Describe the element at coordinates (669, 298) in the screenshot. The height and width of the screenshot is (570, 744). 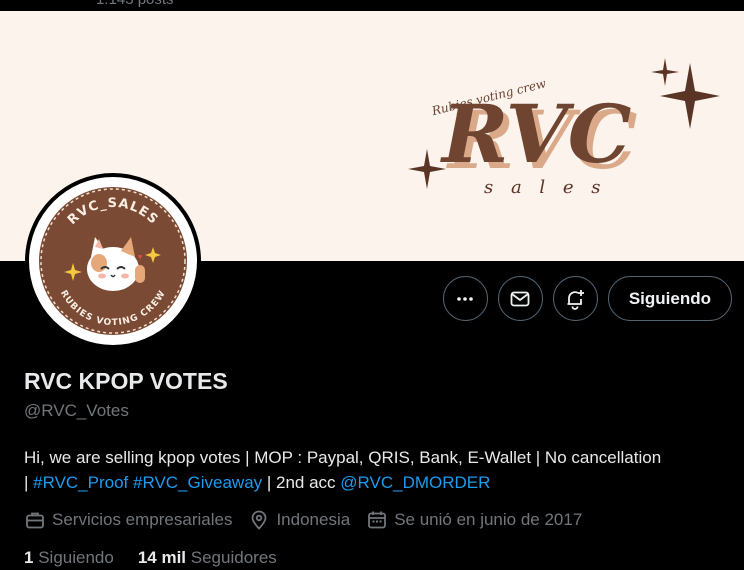
I see `following-button: Siguiendo` at that location.